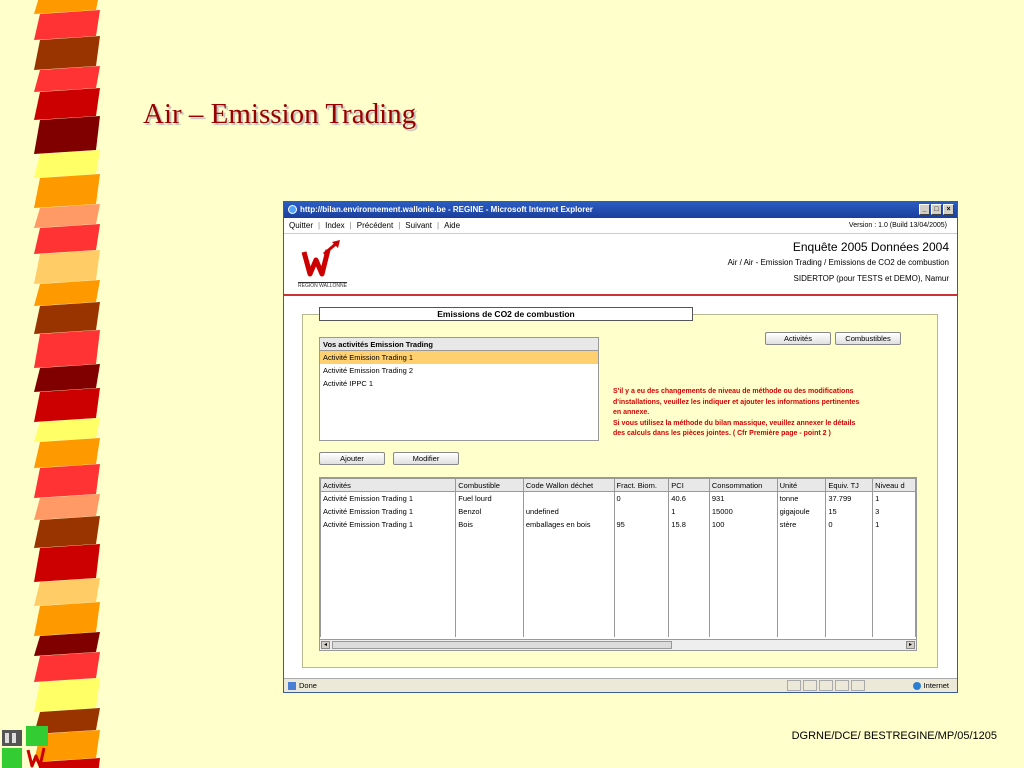  What do you see at coordinates (641, 524) in the screenshot?
I see `table-cell: 95` at bounding box center [641, 524].